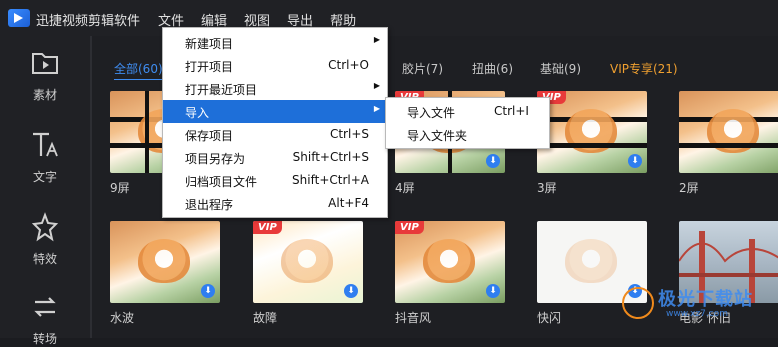 The height and width of the screenshot is (347, 778). I want to click on effect-label: 抖音风, so click(413, 318).